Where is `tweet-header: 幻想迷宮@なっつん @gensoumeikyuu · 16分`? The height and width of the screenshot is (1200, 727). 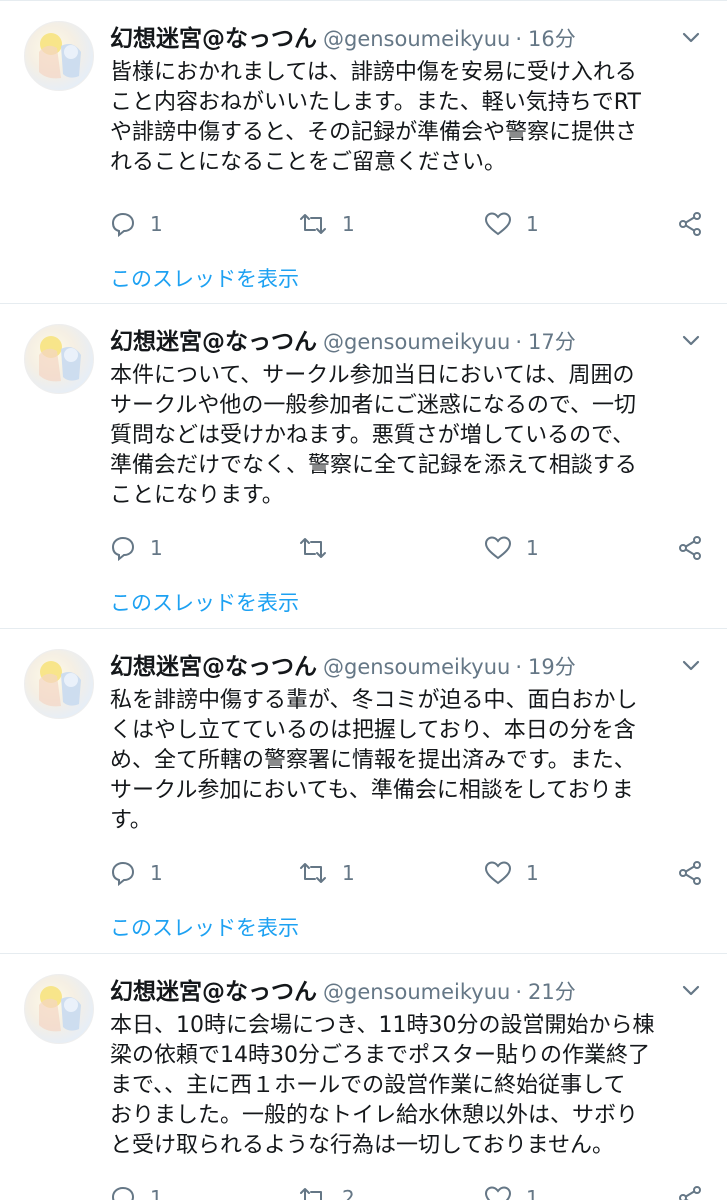
tweet-header: 幻想迷宮@なっつん @gensoumeikyuu · 16分 is located at coordinates (408, 39).